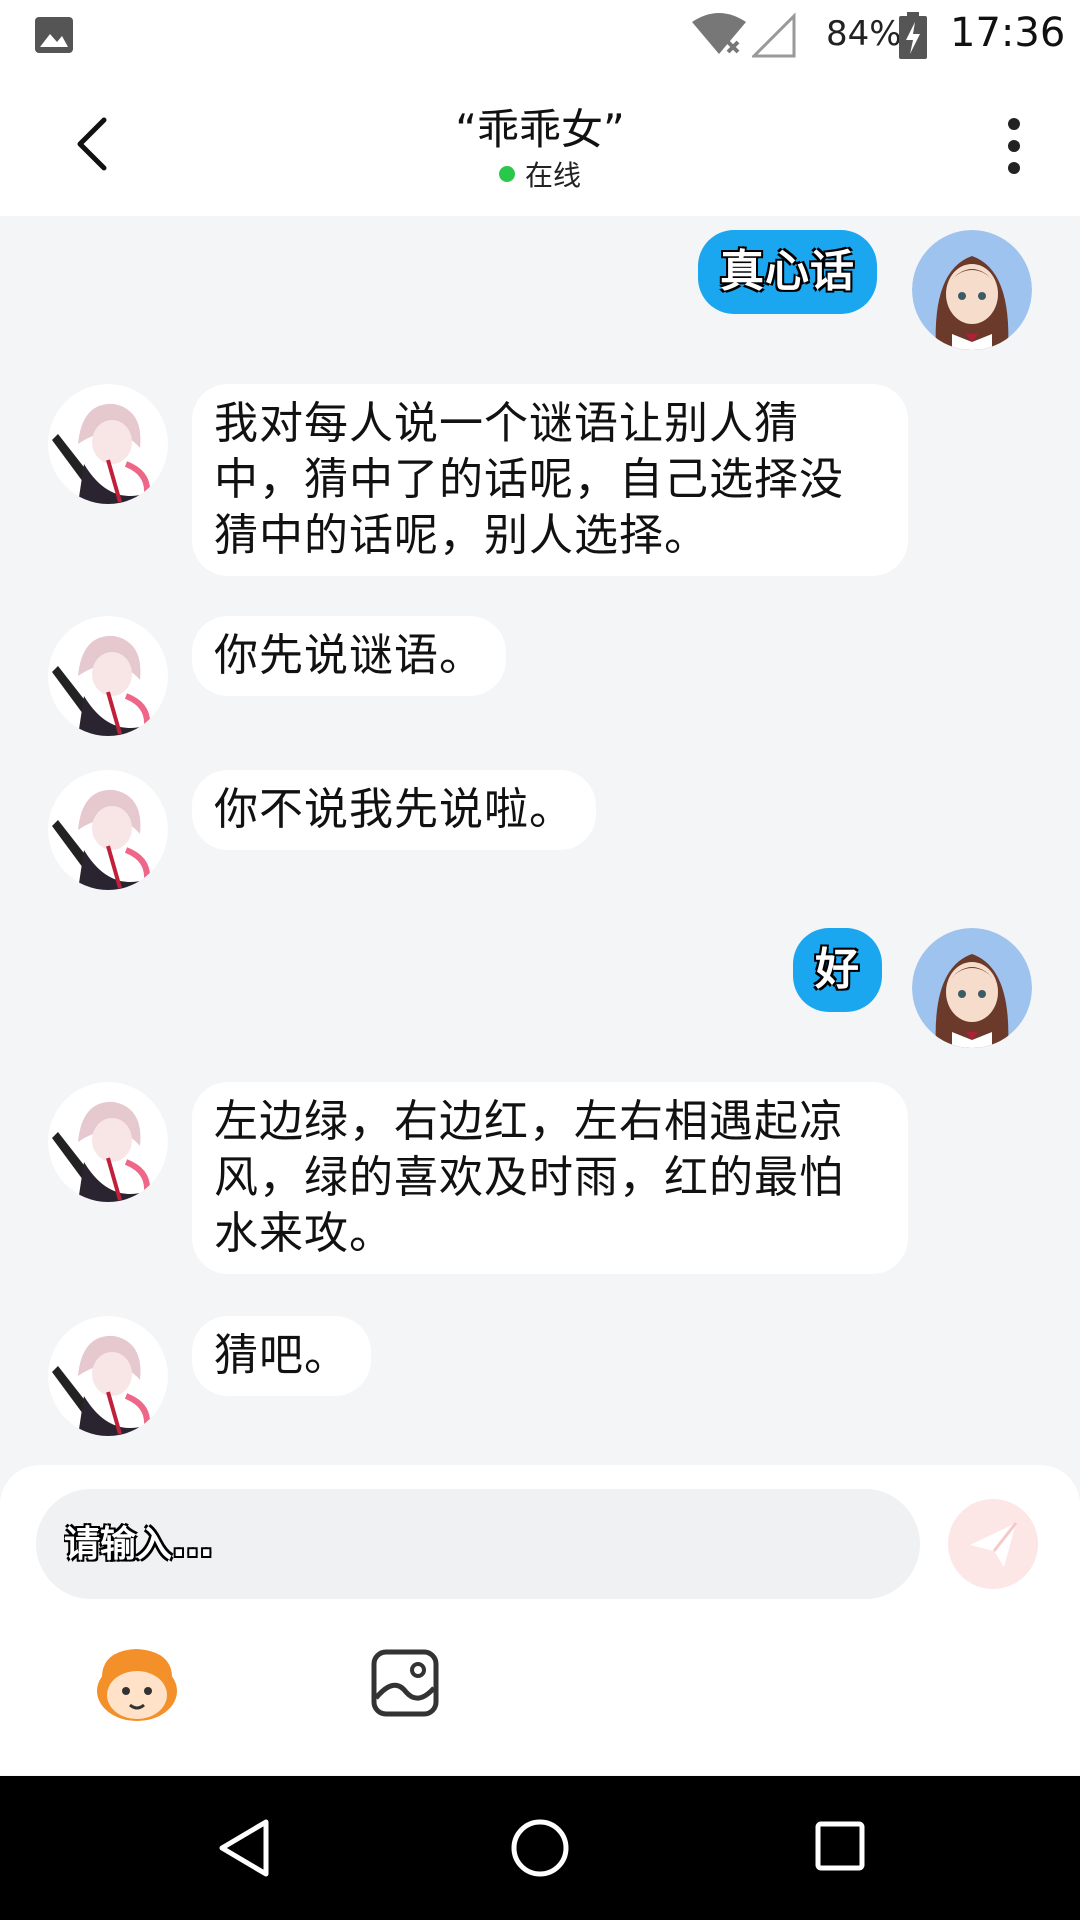  Describe the element at coordinates (774, 35) in the screenshot. I see `signal-icon` at that location.